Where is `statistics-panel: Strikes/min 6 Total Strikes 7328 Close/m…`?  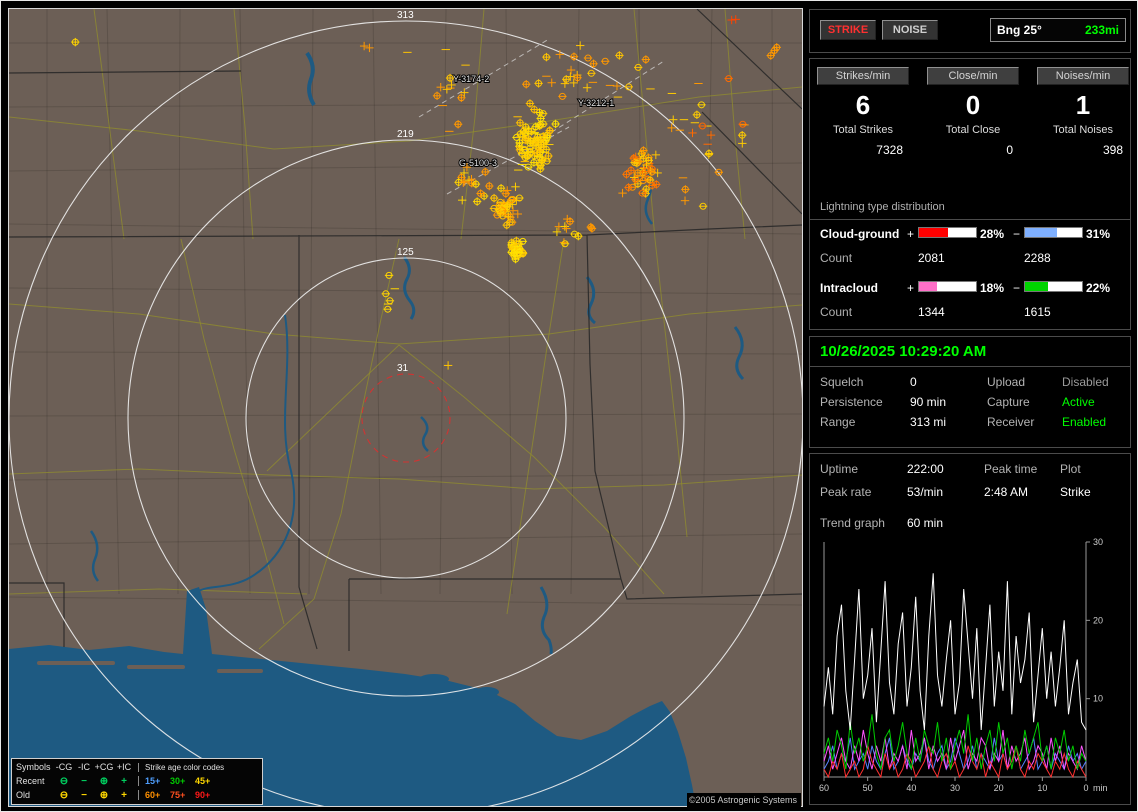 statistics-panel: Strikes/min 6 Total Strikes 7328 Close/m… is located at coordinates (970, 194).